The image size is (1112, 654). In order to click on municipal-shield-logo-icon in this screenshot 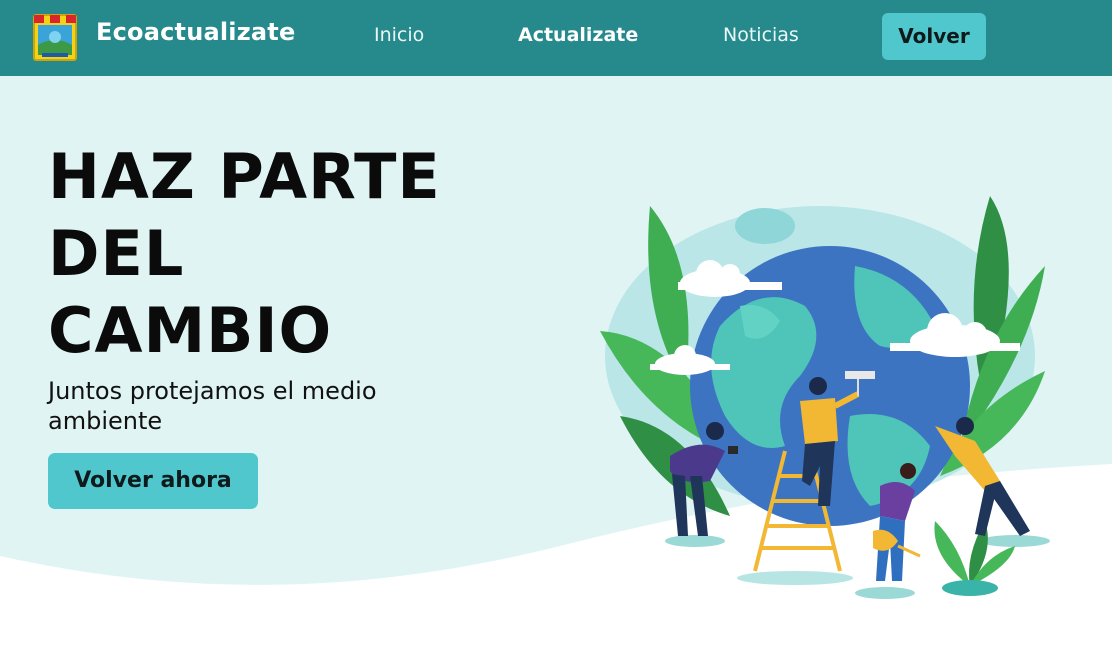, I will do `click(55, 37)`.